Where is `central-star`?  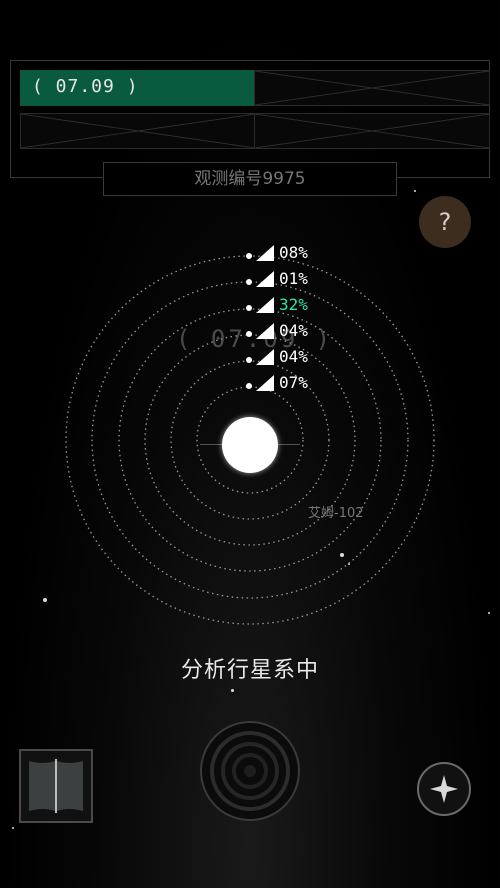 central-star is located at coordinates (250, 445).